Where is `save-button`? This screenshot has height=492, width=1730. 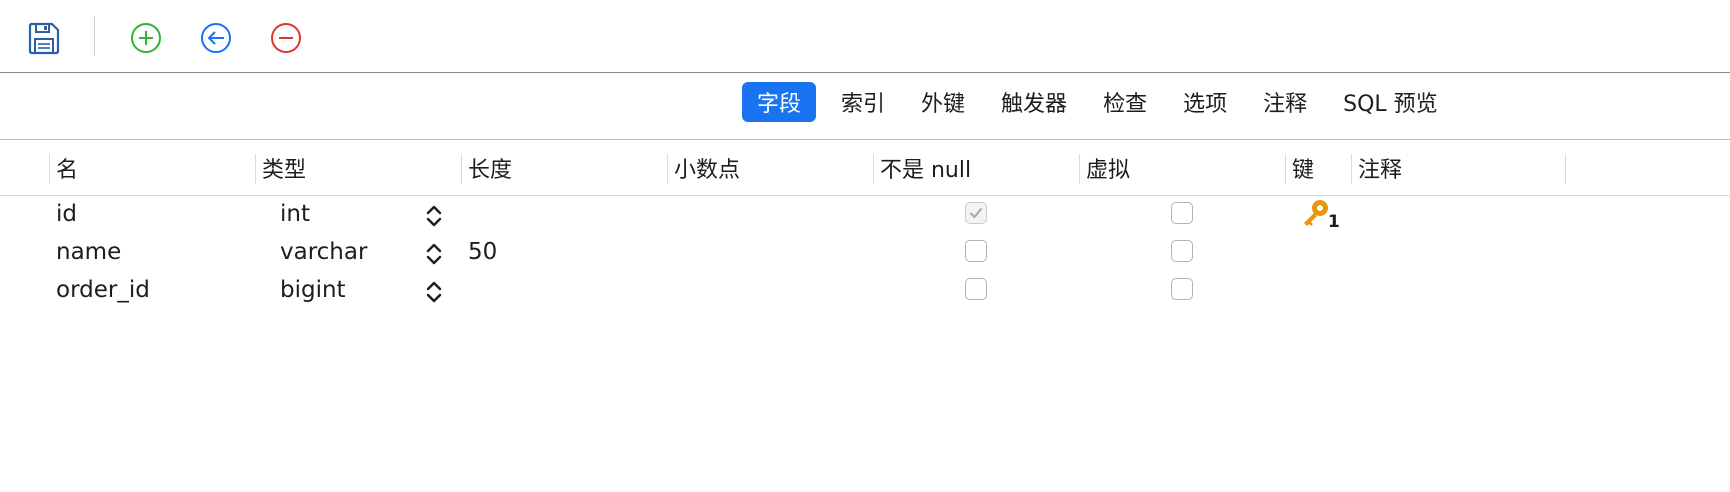
save-button is located at coordinates (44, 38).